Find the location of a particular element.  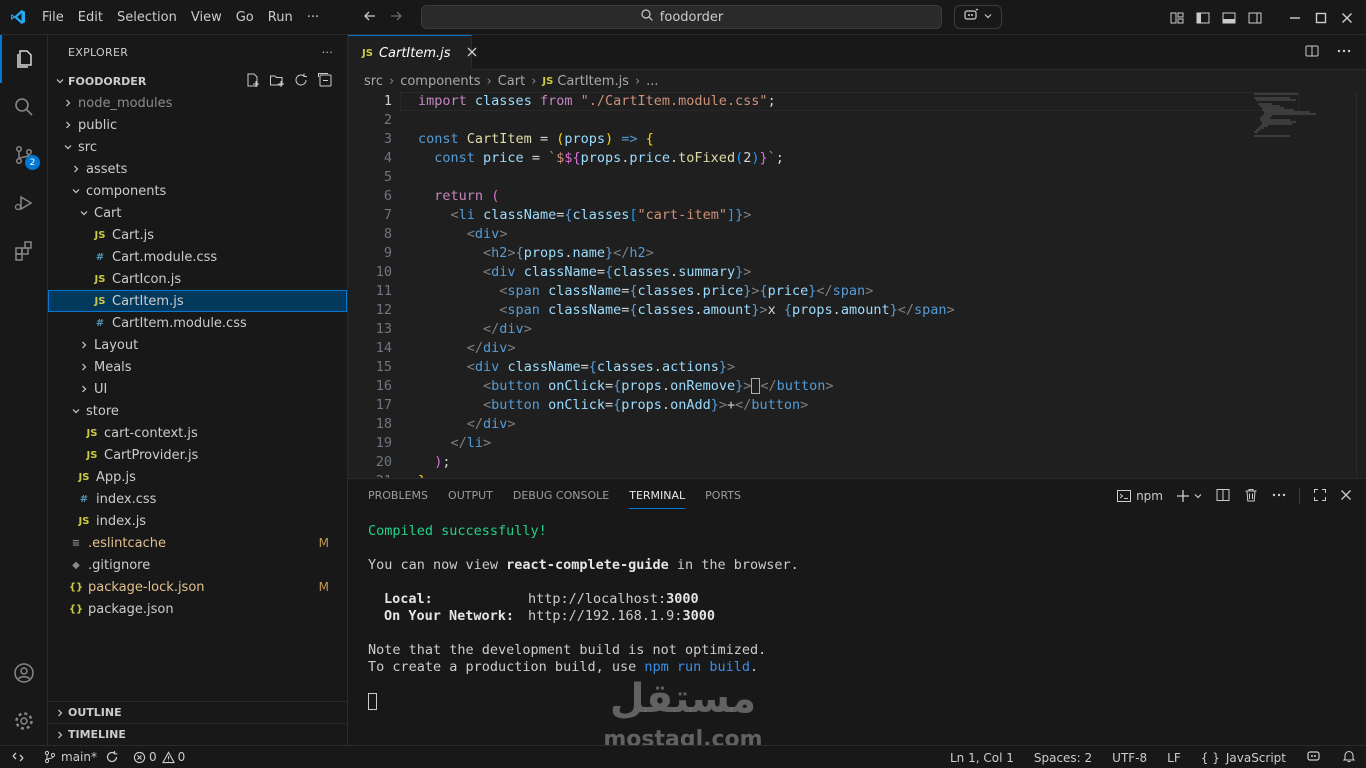

maximize-icon is located at coordinates (1321, 17).